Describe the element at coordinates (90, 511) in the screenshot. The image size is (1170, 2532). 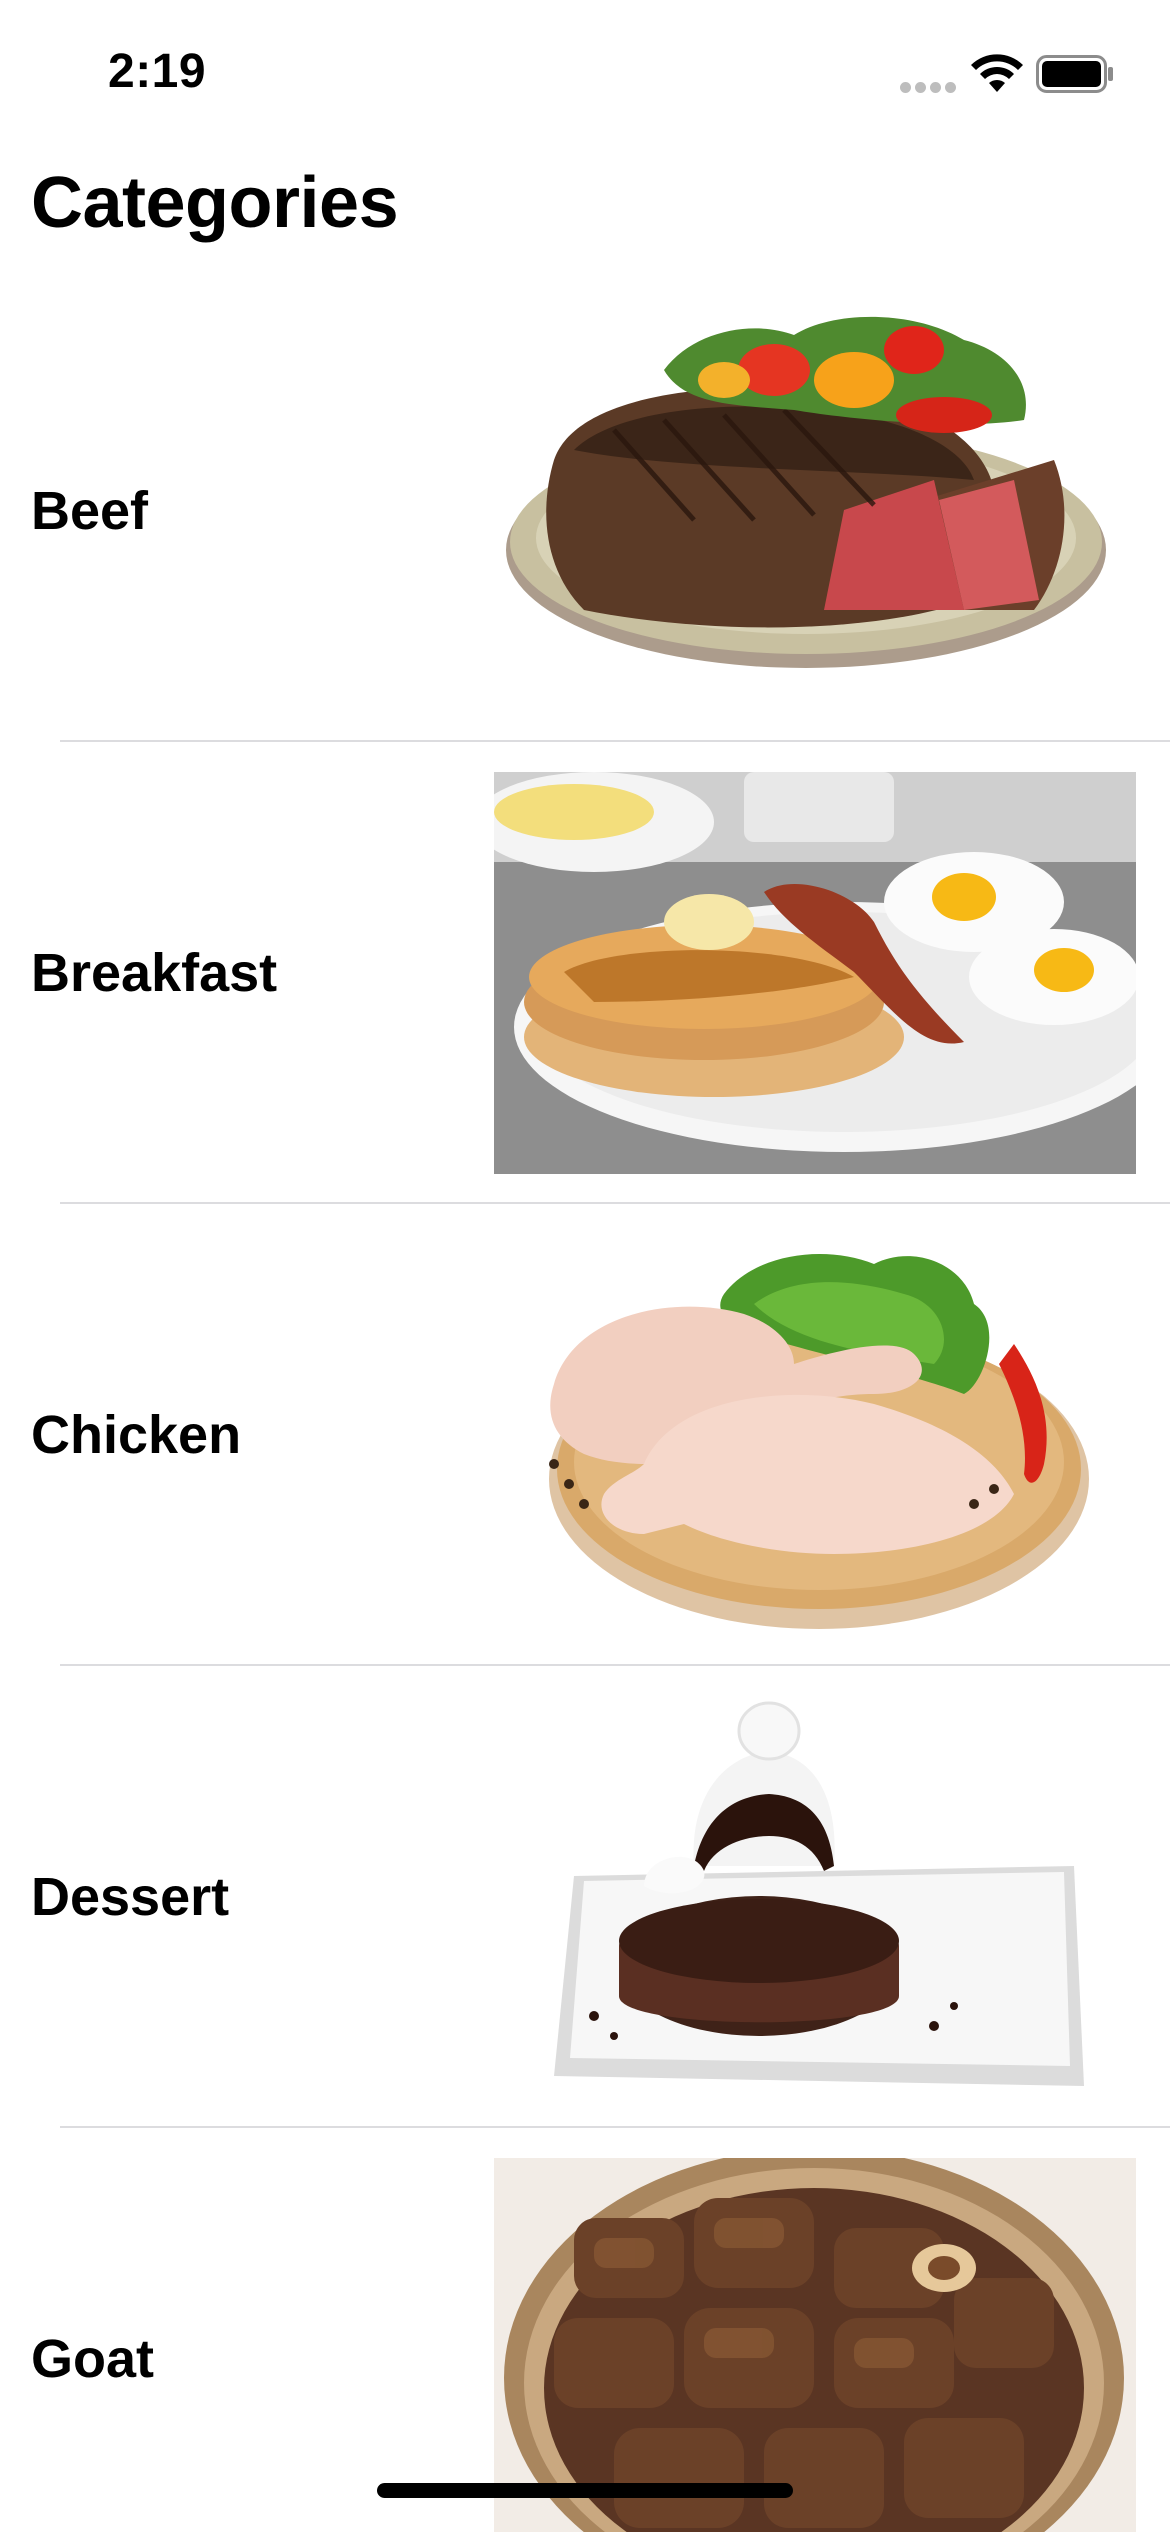
I see `category-label: Beef` at that location.